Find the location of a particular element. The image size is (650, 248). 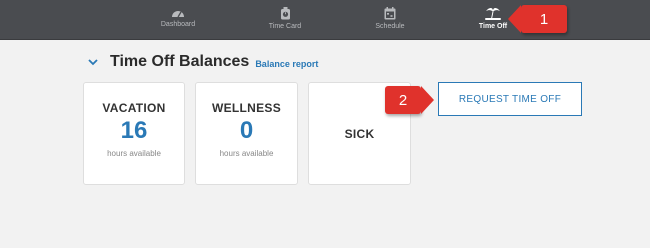

card-label: SICK is located at coordinates (359, 133).